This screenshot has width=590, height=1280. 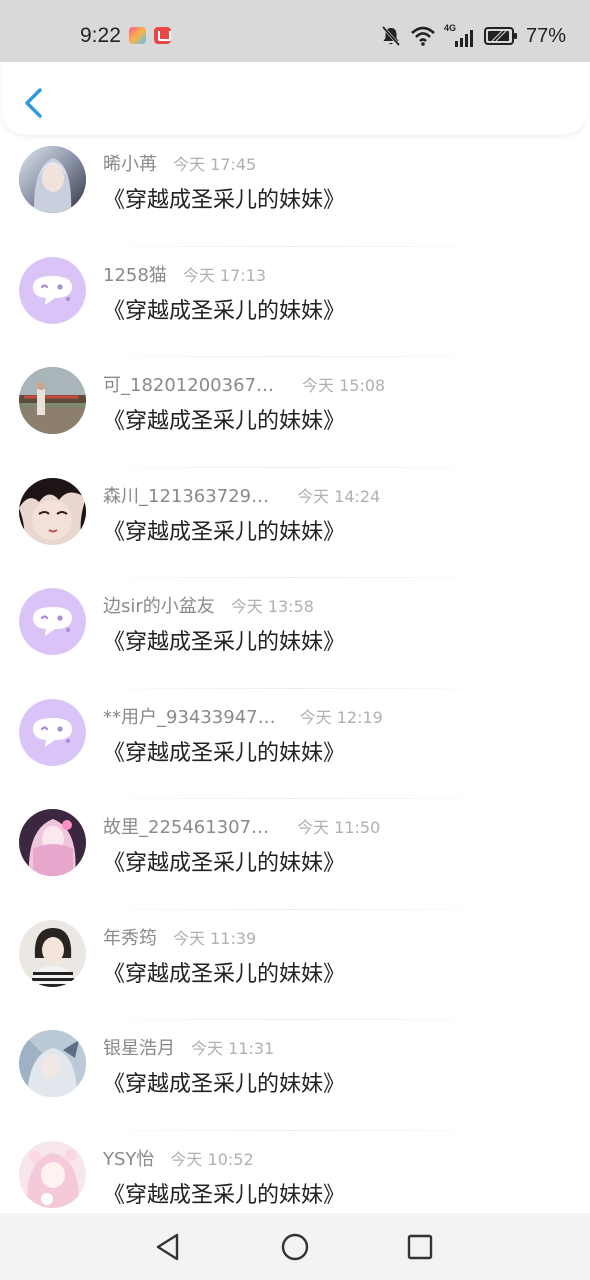 What do you see at coordinates (215, 938) in the screenshot?
I see `timestamp: 今天 11:39` at bounding box center [215, 938].